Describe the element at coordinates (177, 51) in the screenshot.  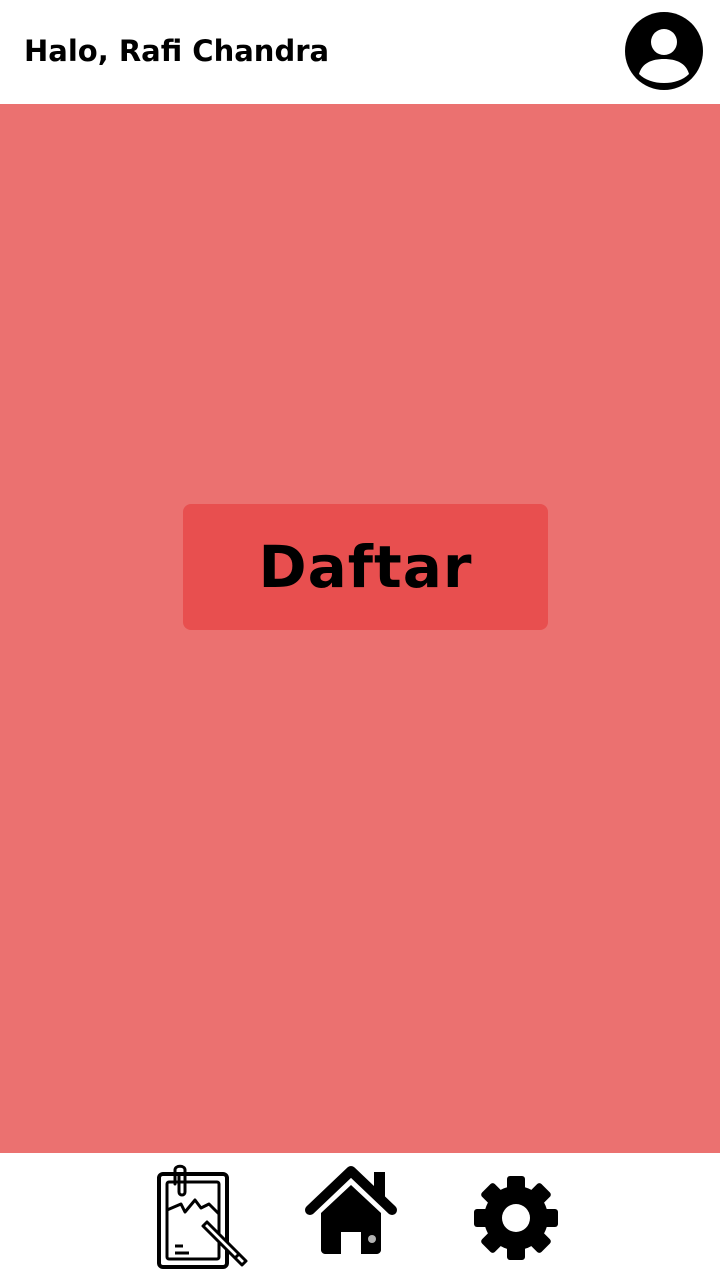
I see `greeting-text: Halo, Rafi Chandra` at that location.